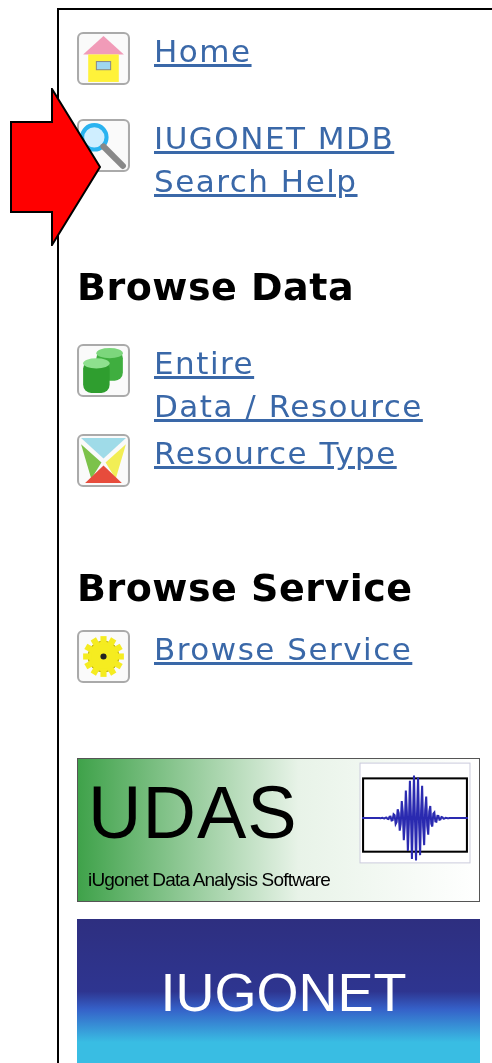 This screenshot has height=1063, width=492. Describe the element at coordinates (204, 363) in the screenshot. I see `nav-link: Entire` at that location.